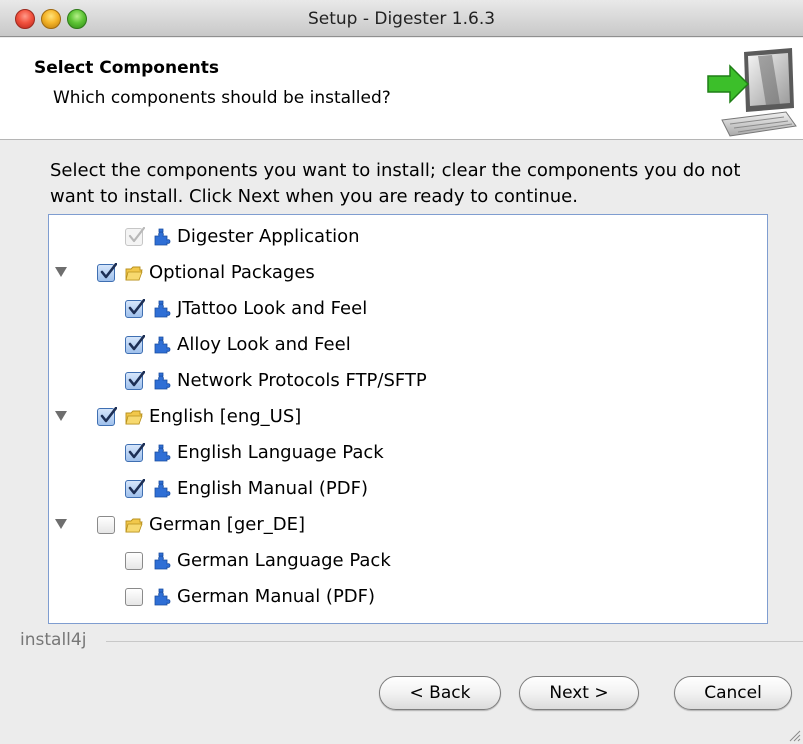  Describe the element at coordinates (408, 525) in the screenshot. I see `tree-item: German [ger_DE]` at that location.